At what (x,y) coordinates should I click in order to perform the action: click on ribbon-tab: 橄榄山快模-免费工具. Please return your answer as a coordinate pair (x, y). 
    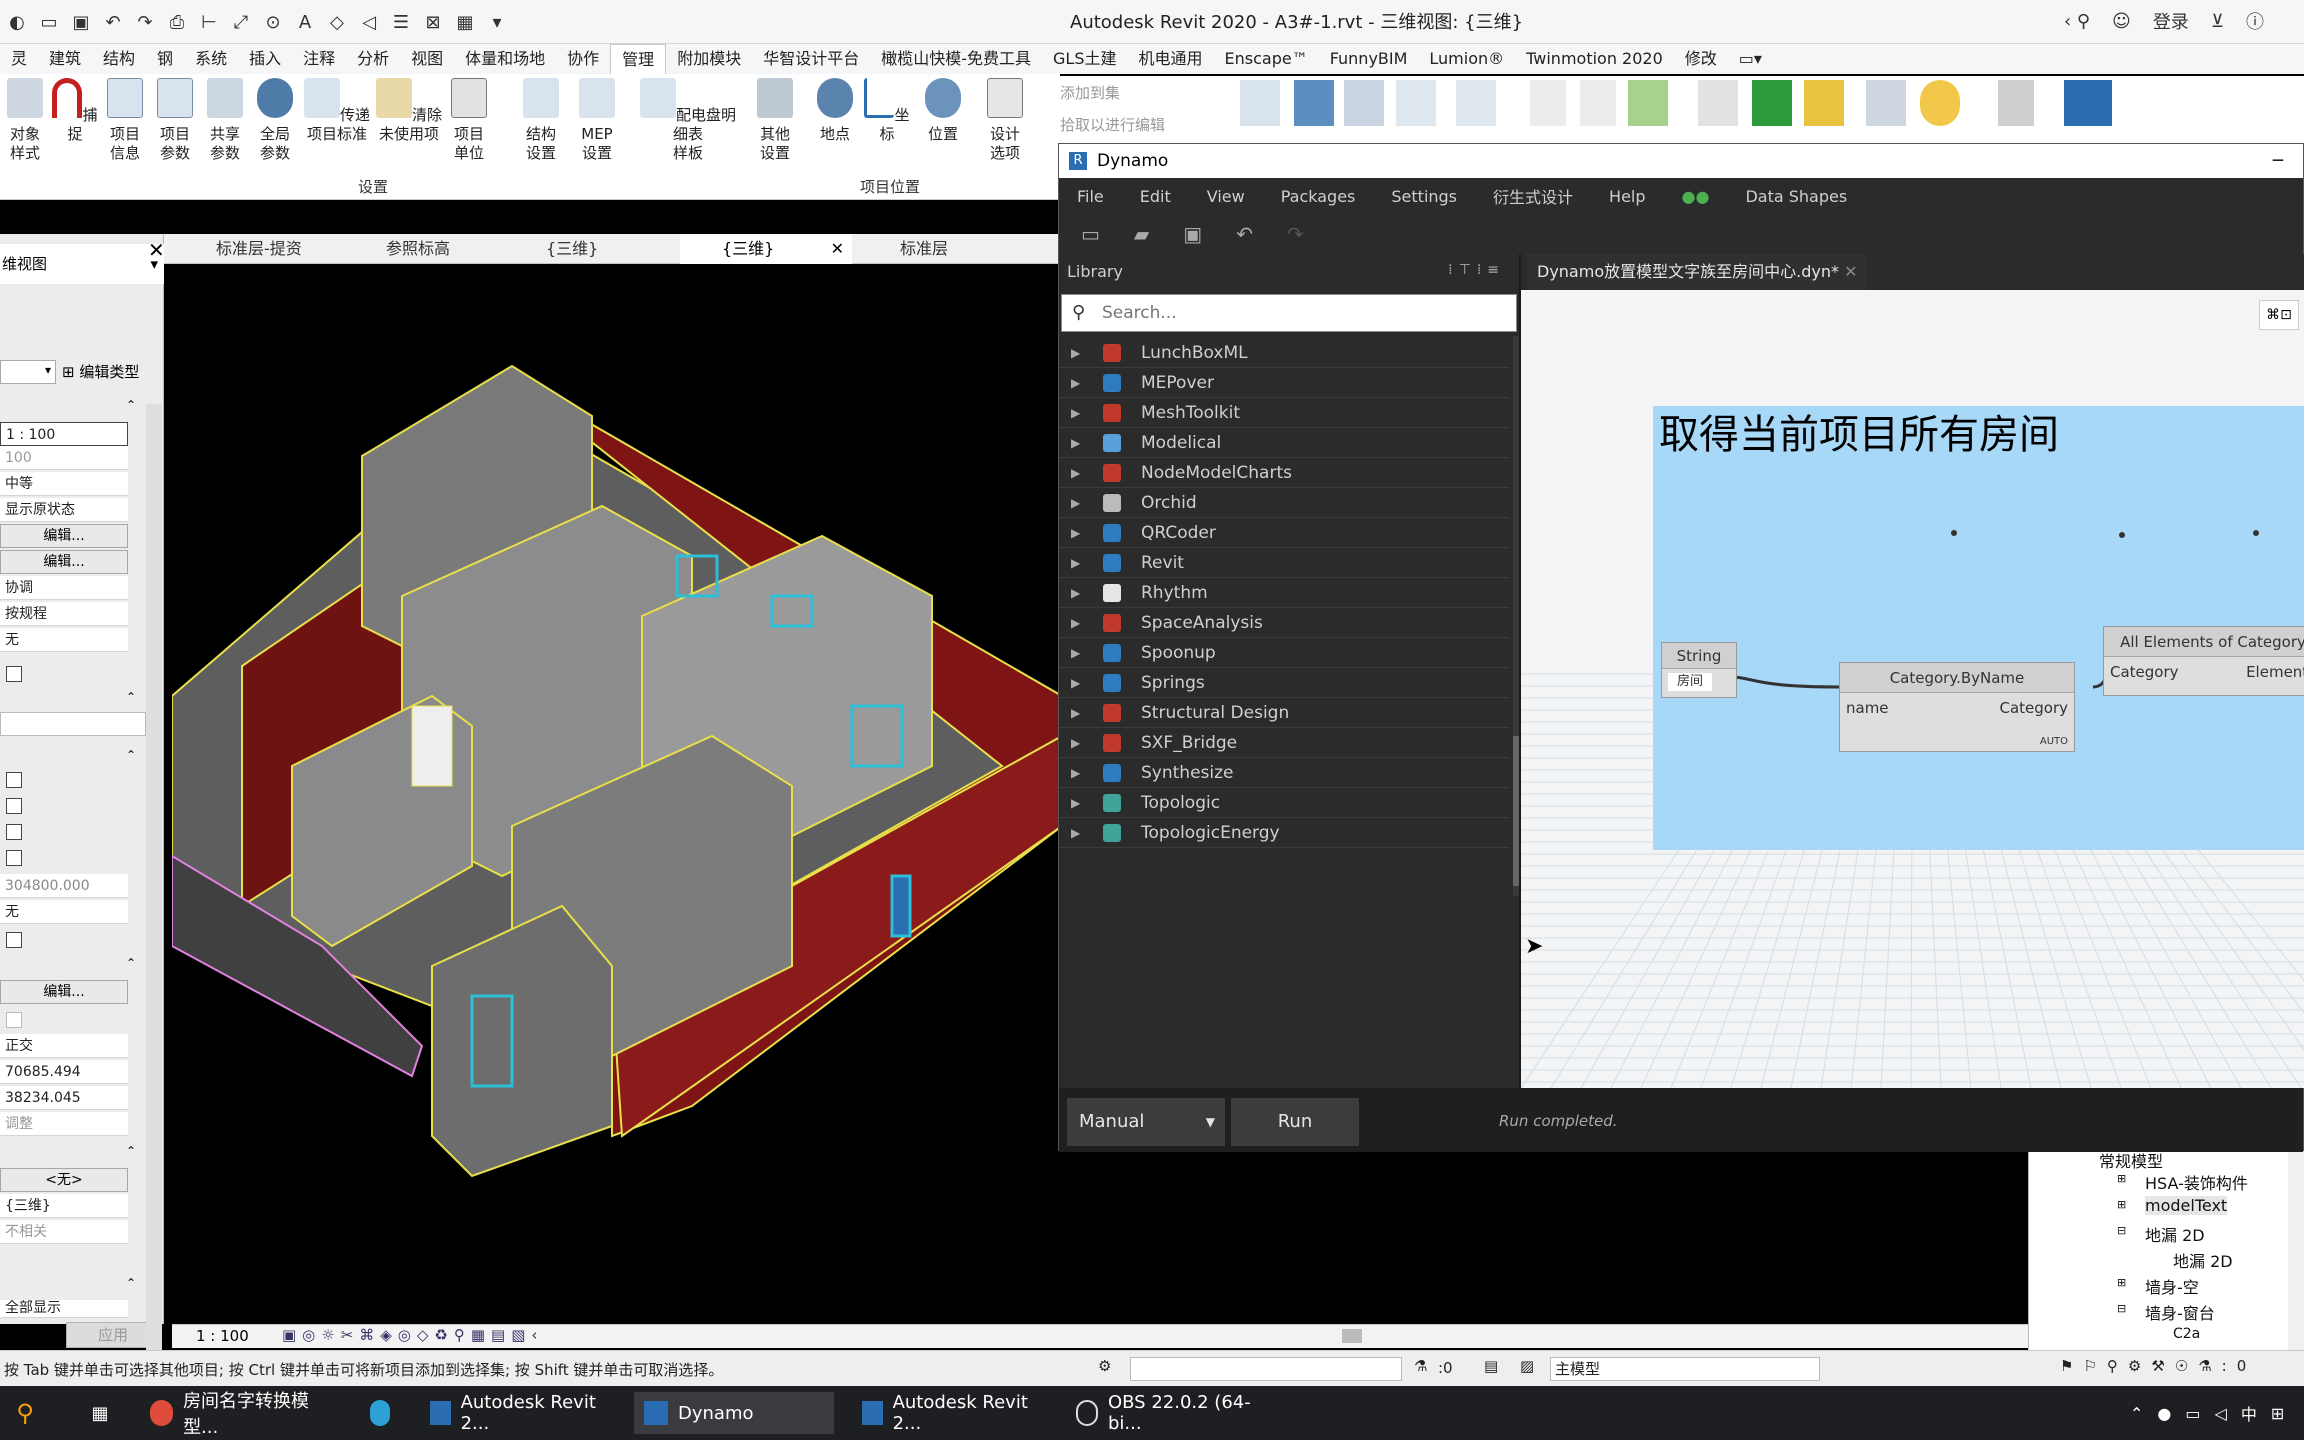
    Looking at the image, I should click on (956, 59).